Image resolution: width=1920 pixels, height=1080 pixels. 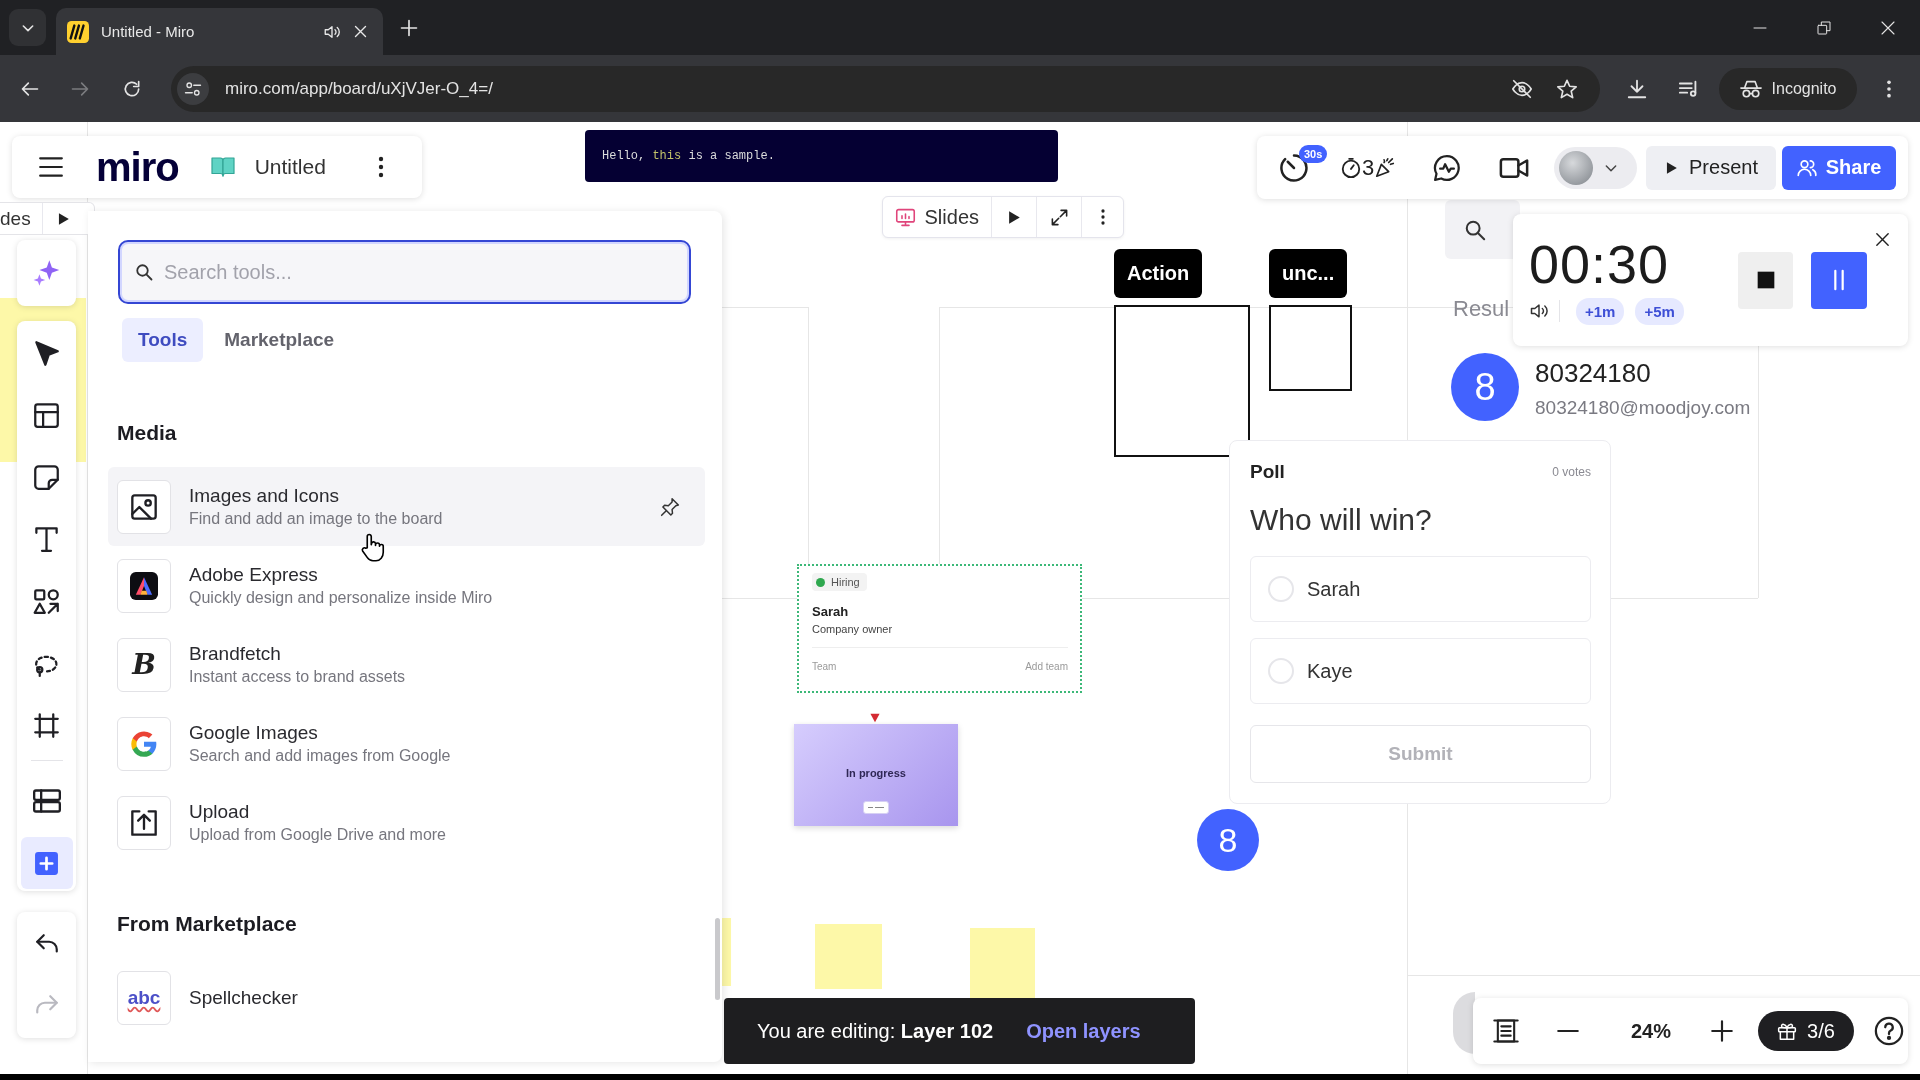 What do you see at coordinates (845, 582) in the screenshot?
I see `status-label: Hiring` at bounding box center [845, 582].